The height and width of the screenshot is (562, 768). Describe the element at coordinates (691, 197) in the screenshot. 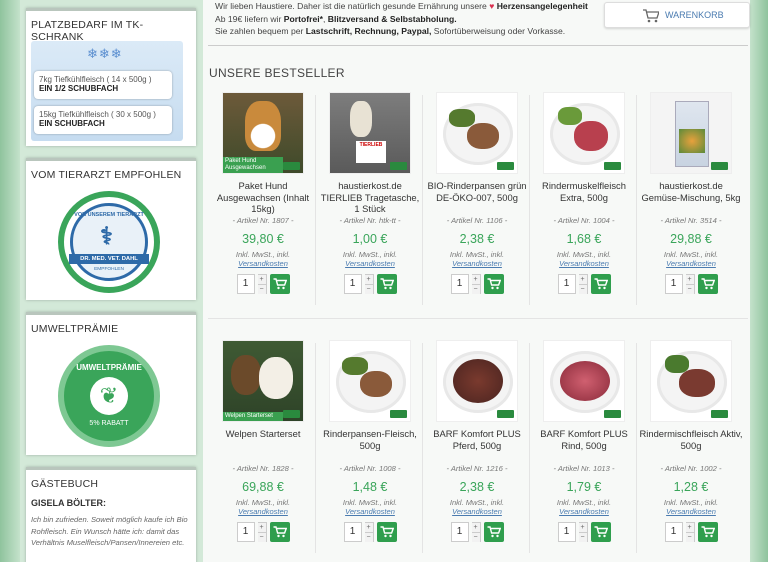

I see `product-name: haustierkost.de Gemüse-Mischung, 5kg` at that location.